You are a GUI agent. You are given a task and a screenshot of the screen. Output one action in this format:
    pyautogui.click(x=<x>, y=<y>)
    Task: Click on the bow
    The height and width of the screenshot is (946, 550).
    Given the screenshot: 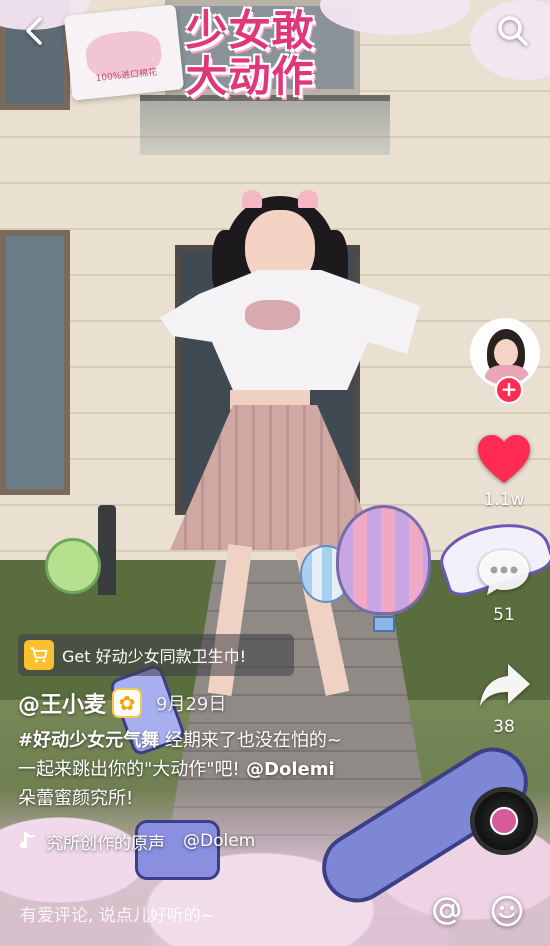 What is the action you would take?
    pyautogui.click(x=272, y=315)
    